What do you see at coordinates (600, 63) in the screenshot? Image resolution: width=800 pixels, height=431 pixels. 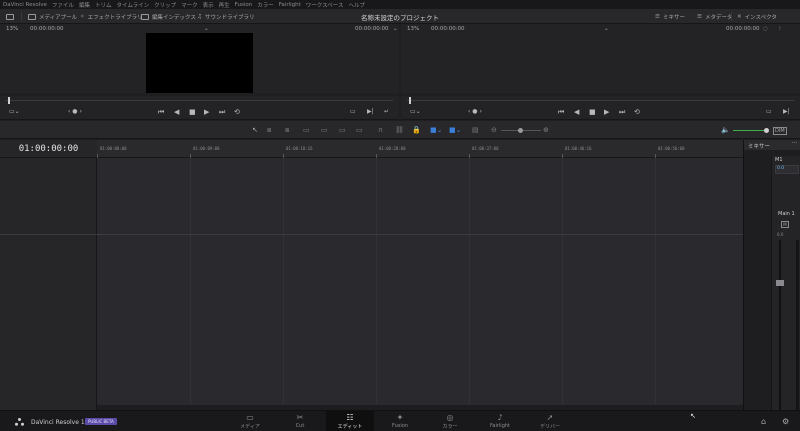 I see `timeline-viewer` at bounding box center [600, 63].